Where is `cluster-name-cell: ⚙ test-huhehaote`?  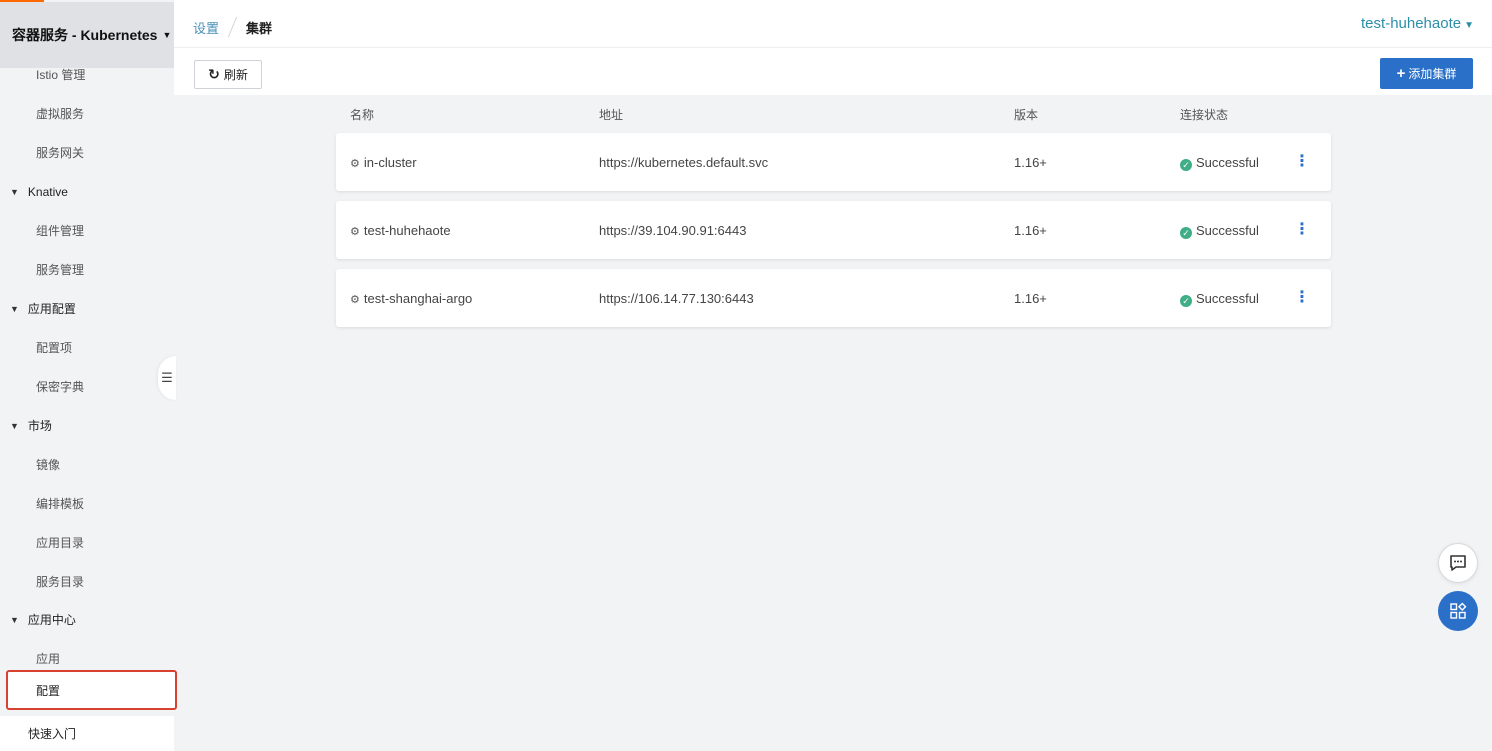
cluster-name-cell: ⚙ test-huhehaote is located at coordinates (400, 230).